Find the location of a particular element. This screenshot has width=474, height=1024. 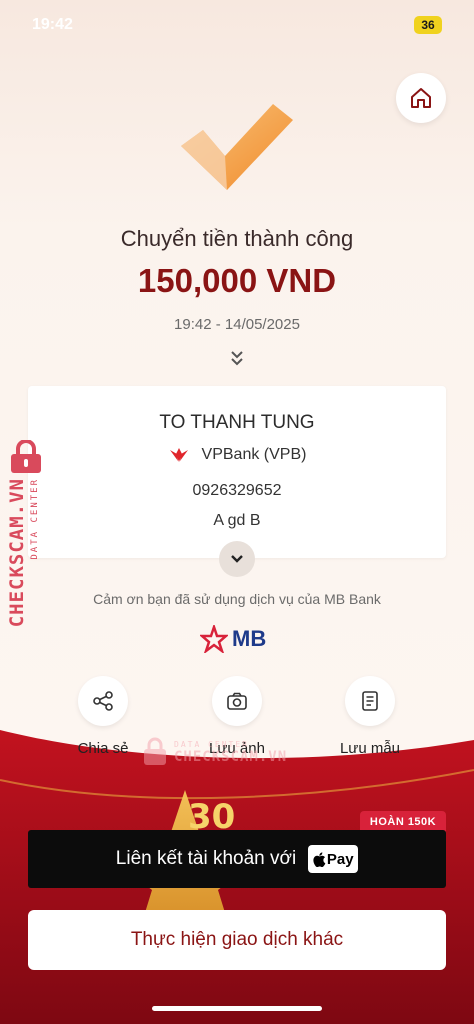

save-image-button is located at coordinates (237, 701).